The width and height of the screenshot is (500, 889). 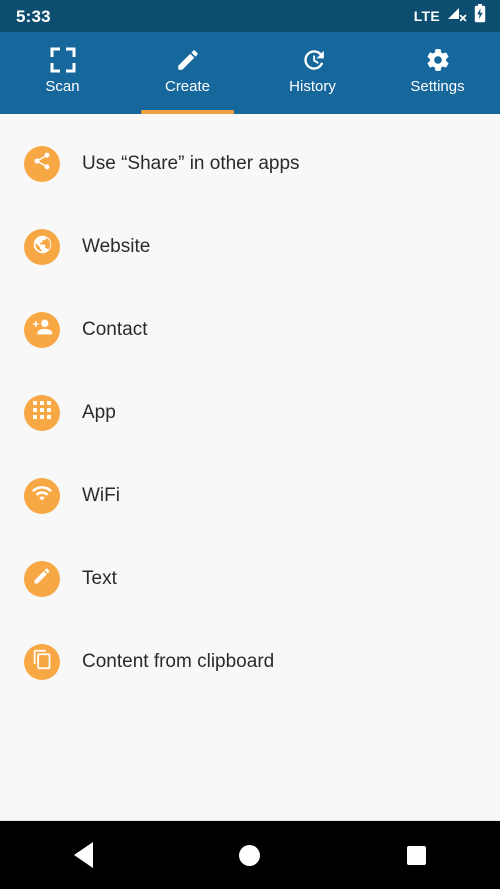 I want to click on nav-back-button, so click(x=83, y=855).